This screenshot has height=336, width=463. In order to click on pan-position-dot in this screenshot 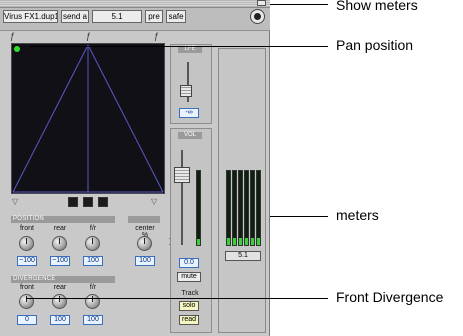, I will do `click(17, 49)`.